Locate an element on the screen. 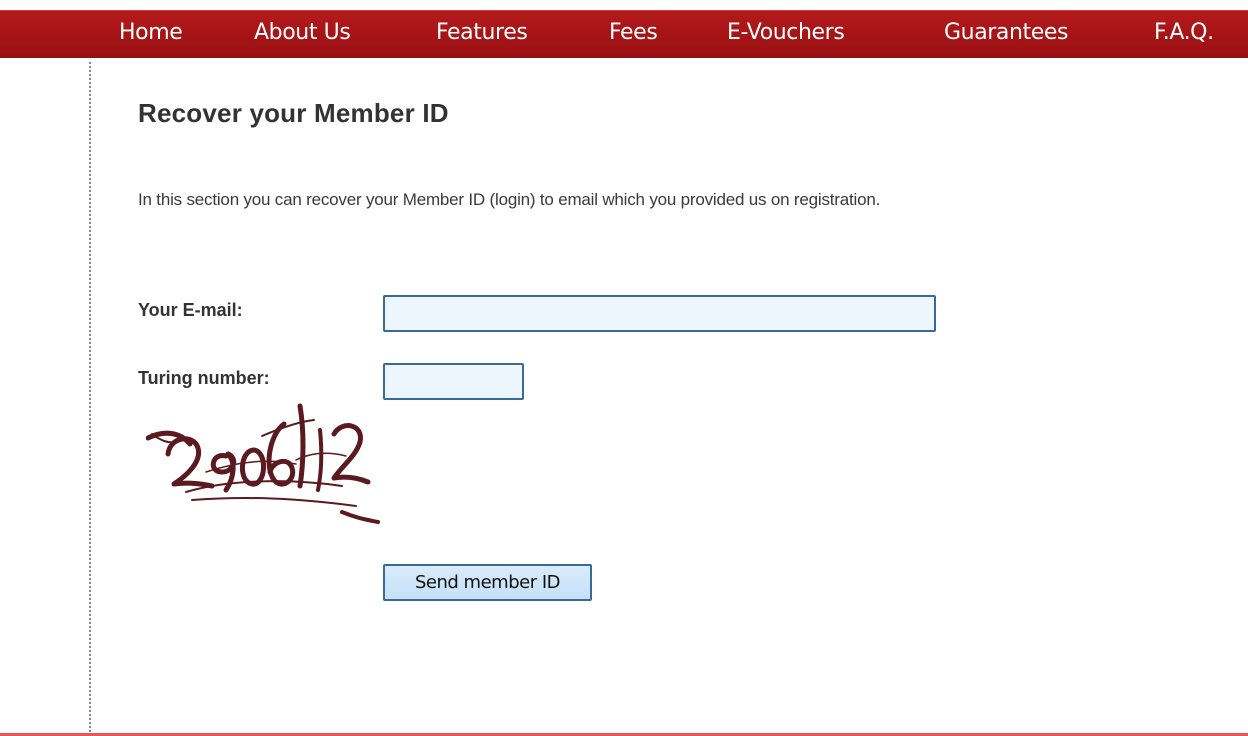 The width and height of the screenshot is (1248, 736). email-label: Your E-mail: is located at coordinates (190, 310).